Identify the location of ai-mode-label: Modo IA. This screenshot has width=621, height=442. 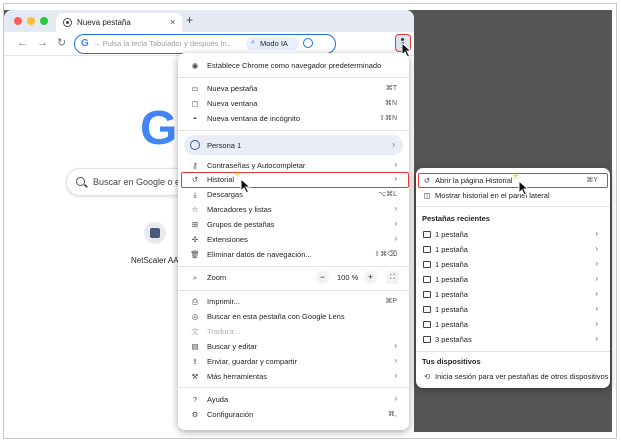
(274, 43).